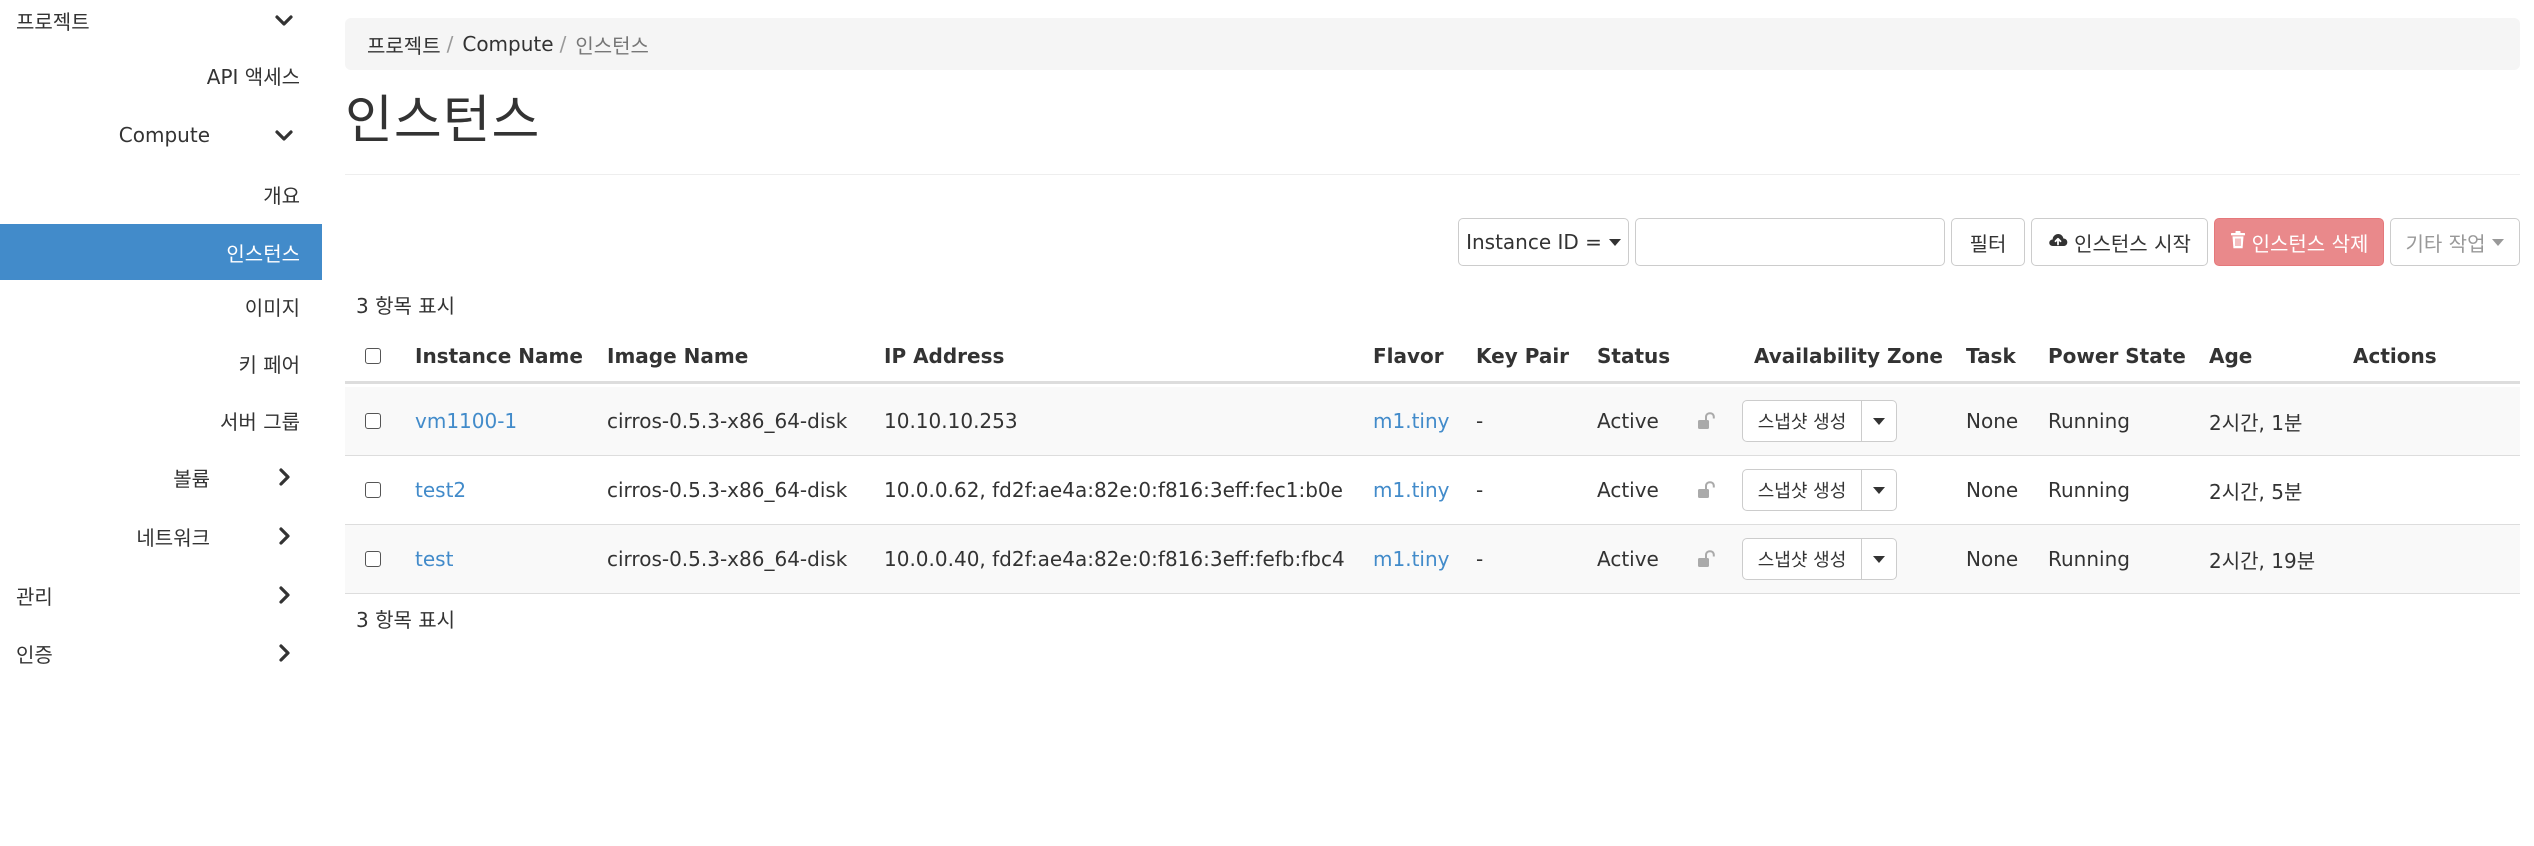 The image size is (2534, 846). What do you see at coordinates (269, 364) in the screenshot?
I see `sidebar-item-label: 키 페어` at bounding box center [269, 364].